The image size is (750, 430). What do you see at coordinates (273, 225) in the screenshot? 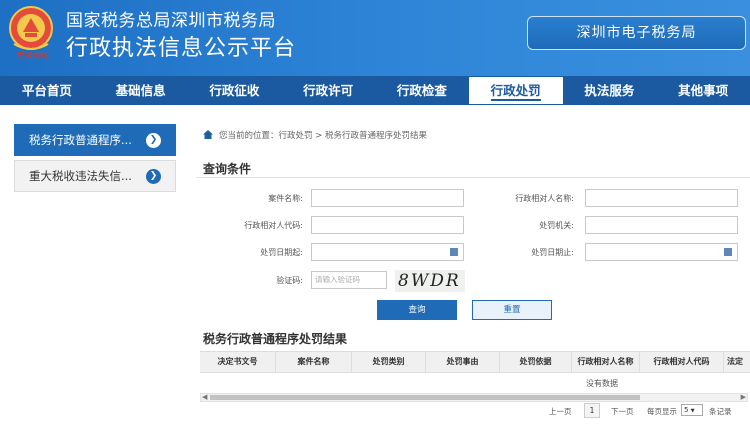
I see `counterpart-code-label: 行政相对人代码:` at bounding box center [273, 225].